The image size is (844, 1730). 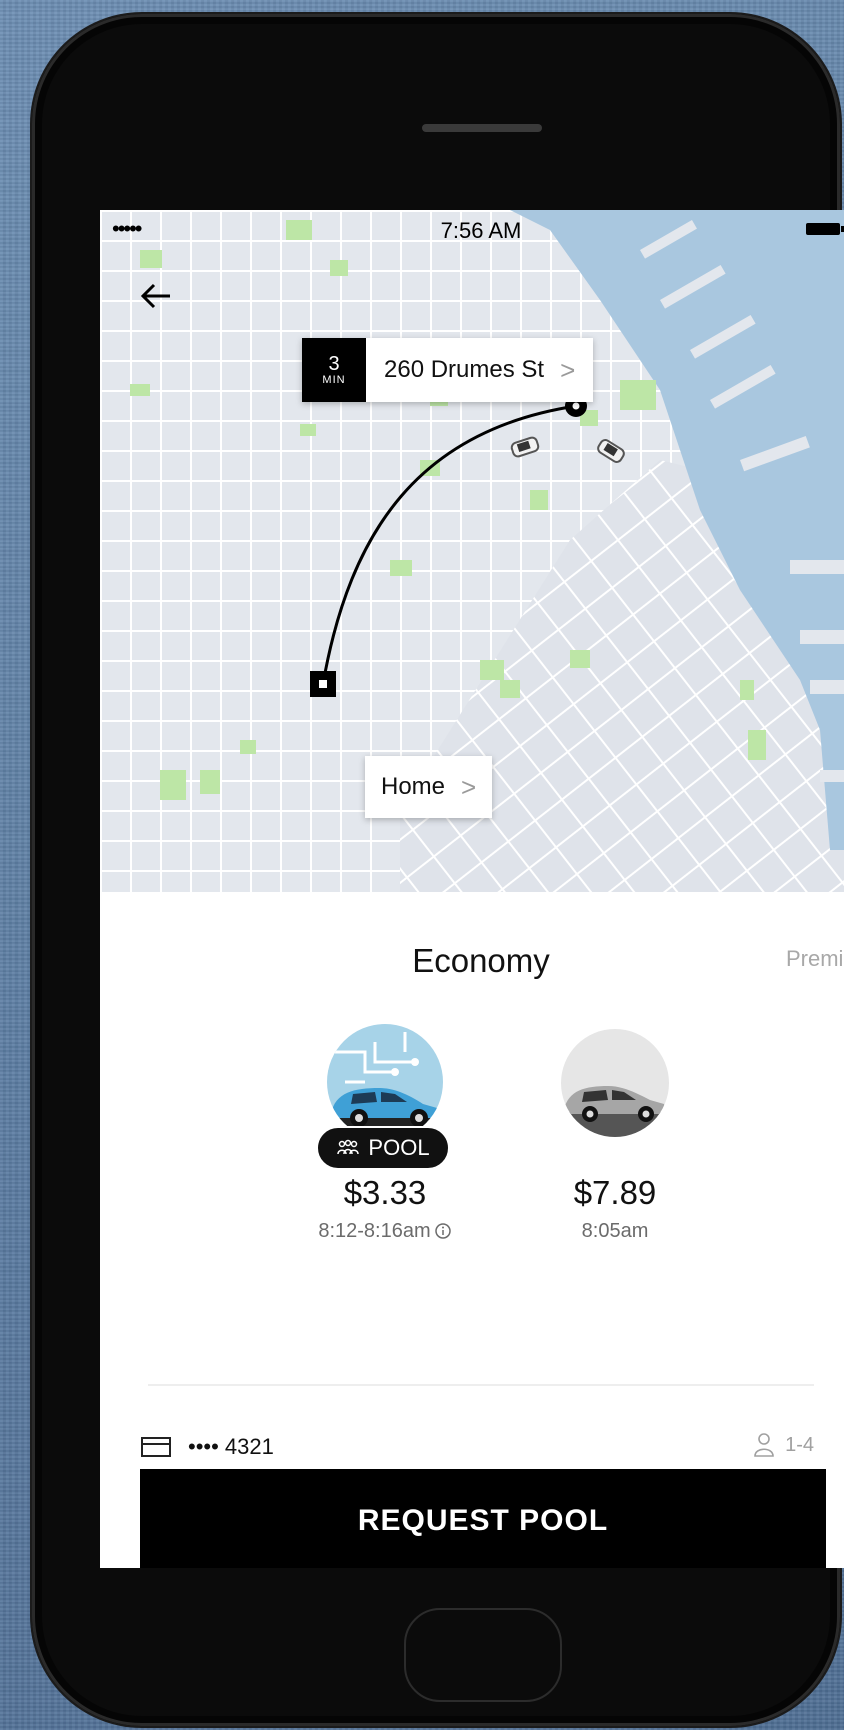 I want to click on request-pool-button: REQUEST POOL, so click(x=483, y=1518).